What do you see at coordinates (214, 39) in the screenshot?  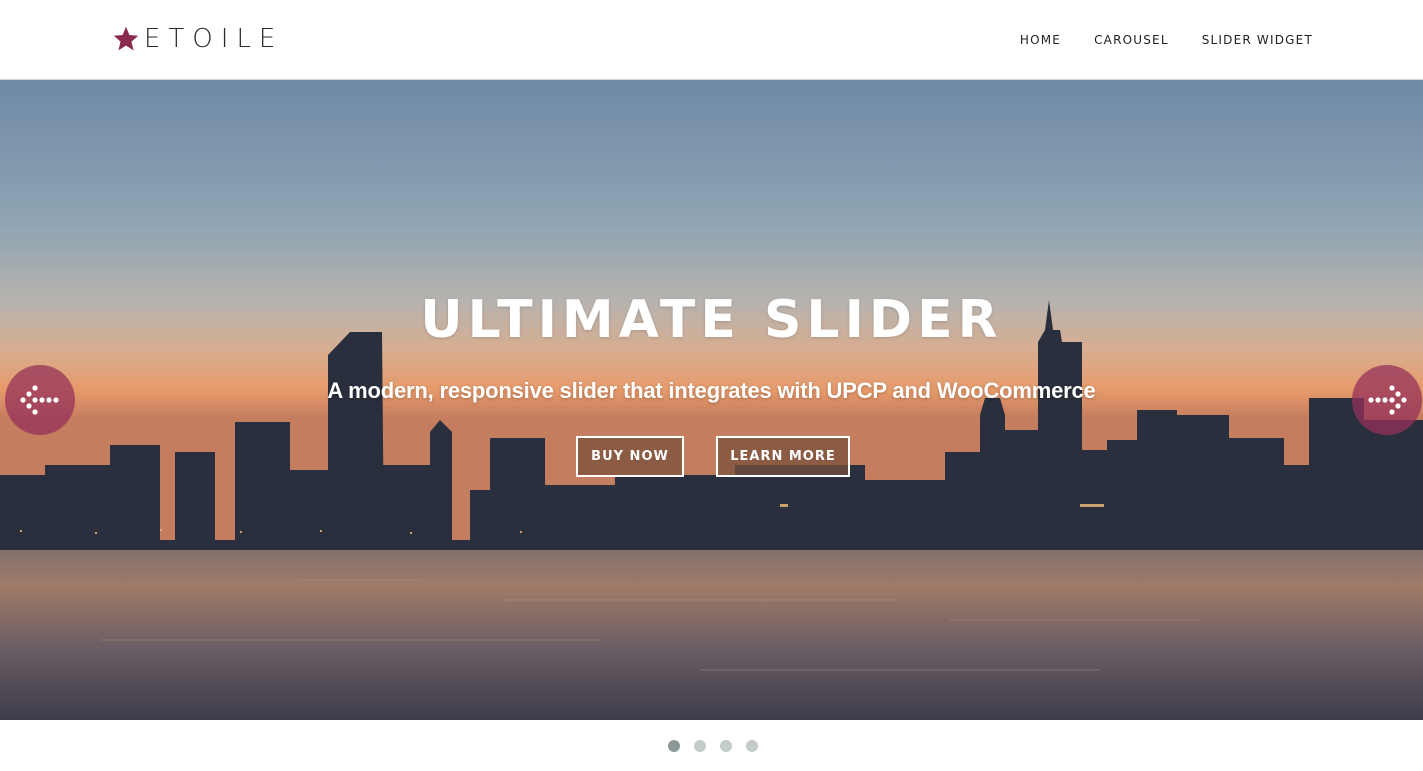 I see `brand-name: ETOILE` at bounding box center [214, 39].